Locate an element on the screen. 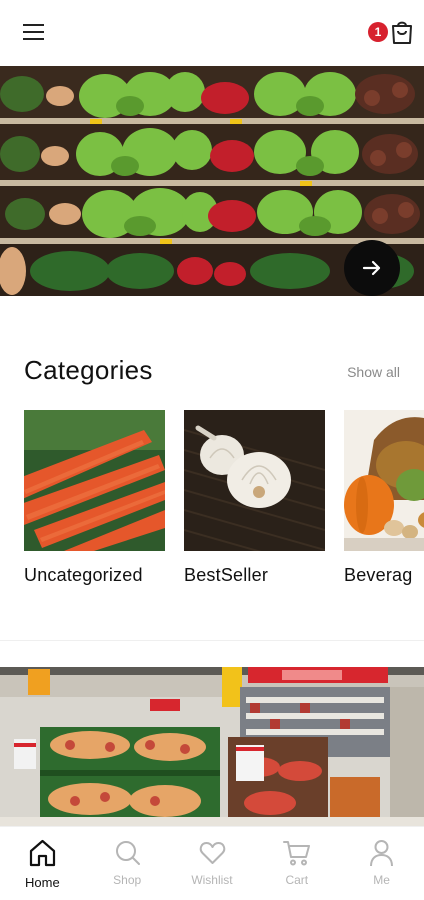 The height and width of the screenshot is (900, 424). nav-label: Home is located at coordinates (42, 882).